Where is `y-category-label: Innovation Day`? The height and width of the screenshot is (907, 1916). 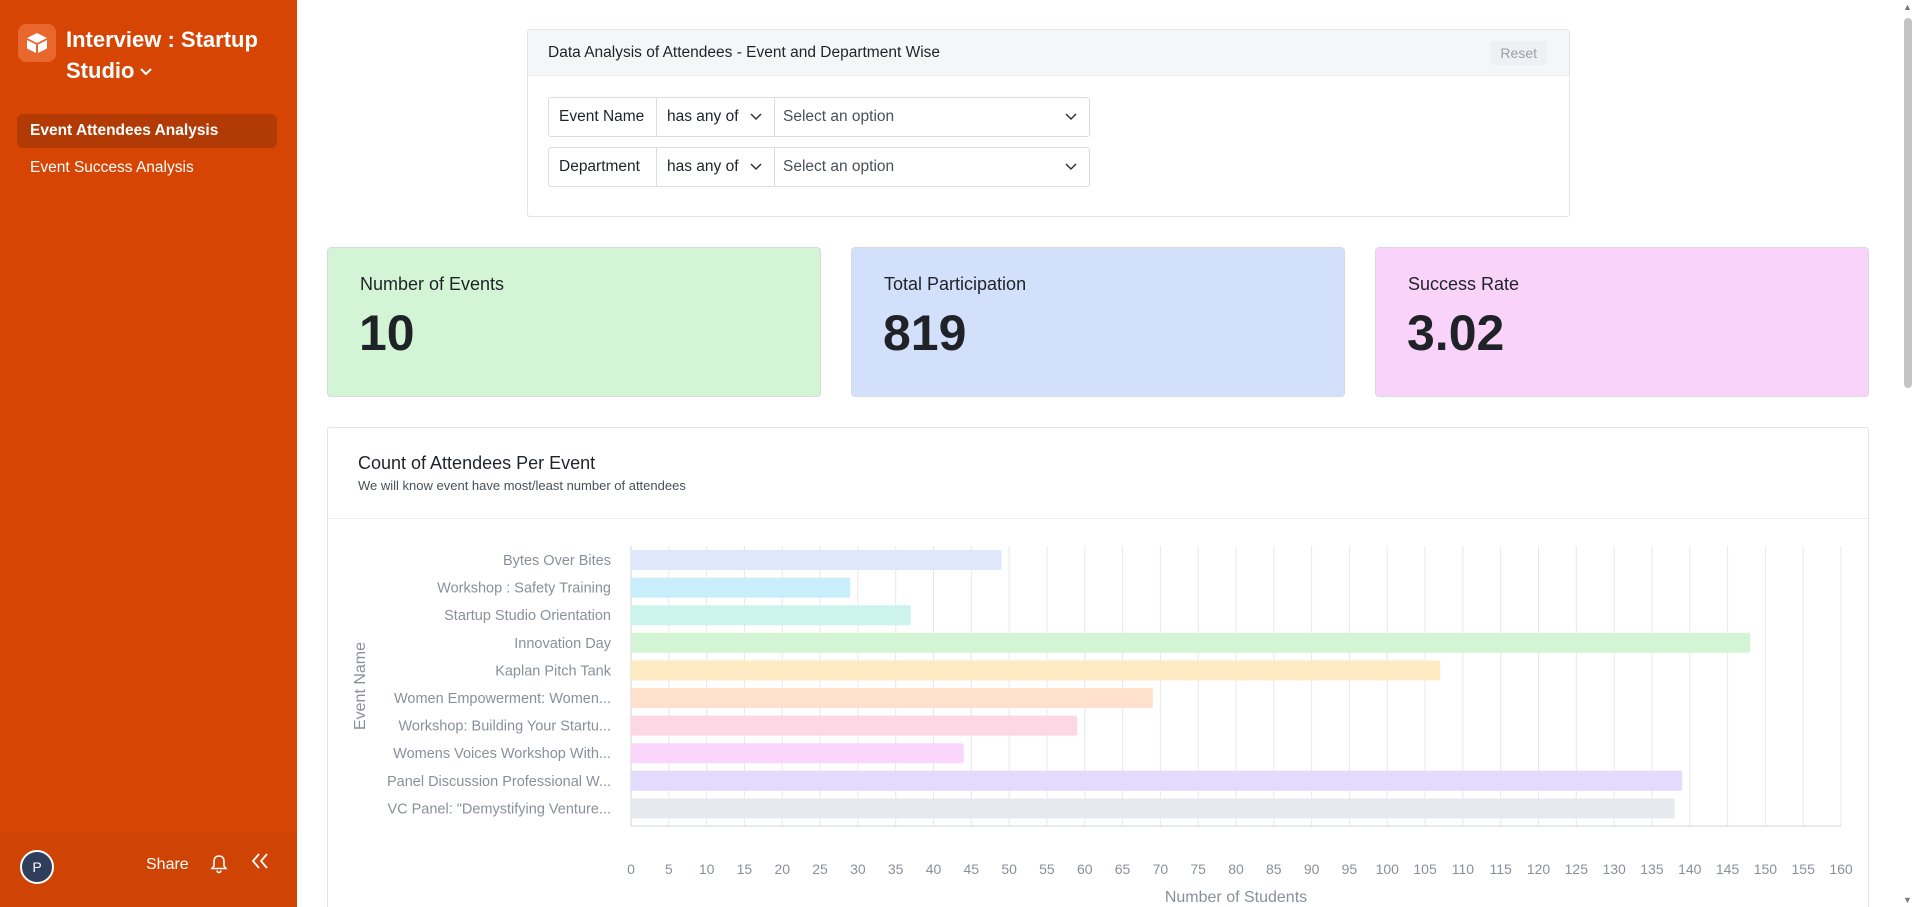
y-category-label: Innovation Day is located at coordinates (562, 644).